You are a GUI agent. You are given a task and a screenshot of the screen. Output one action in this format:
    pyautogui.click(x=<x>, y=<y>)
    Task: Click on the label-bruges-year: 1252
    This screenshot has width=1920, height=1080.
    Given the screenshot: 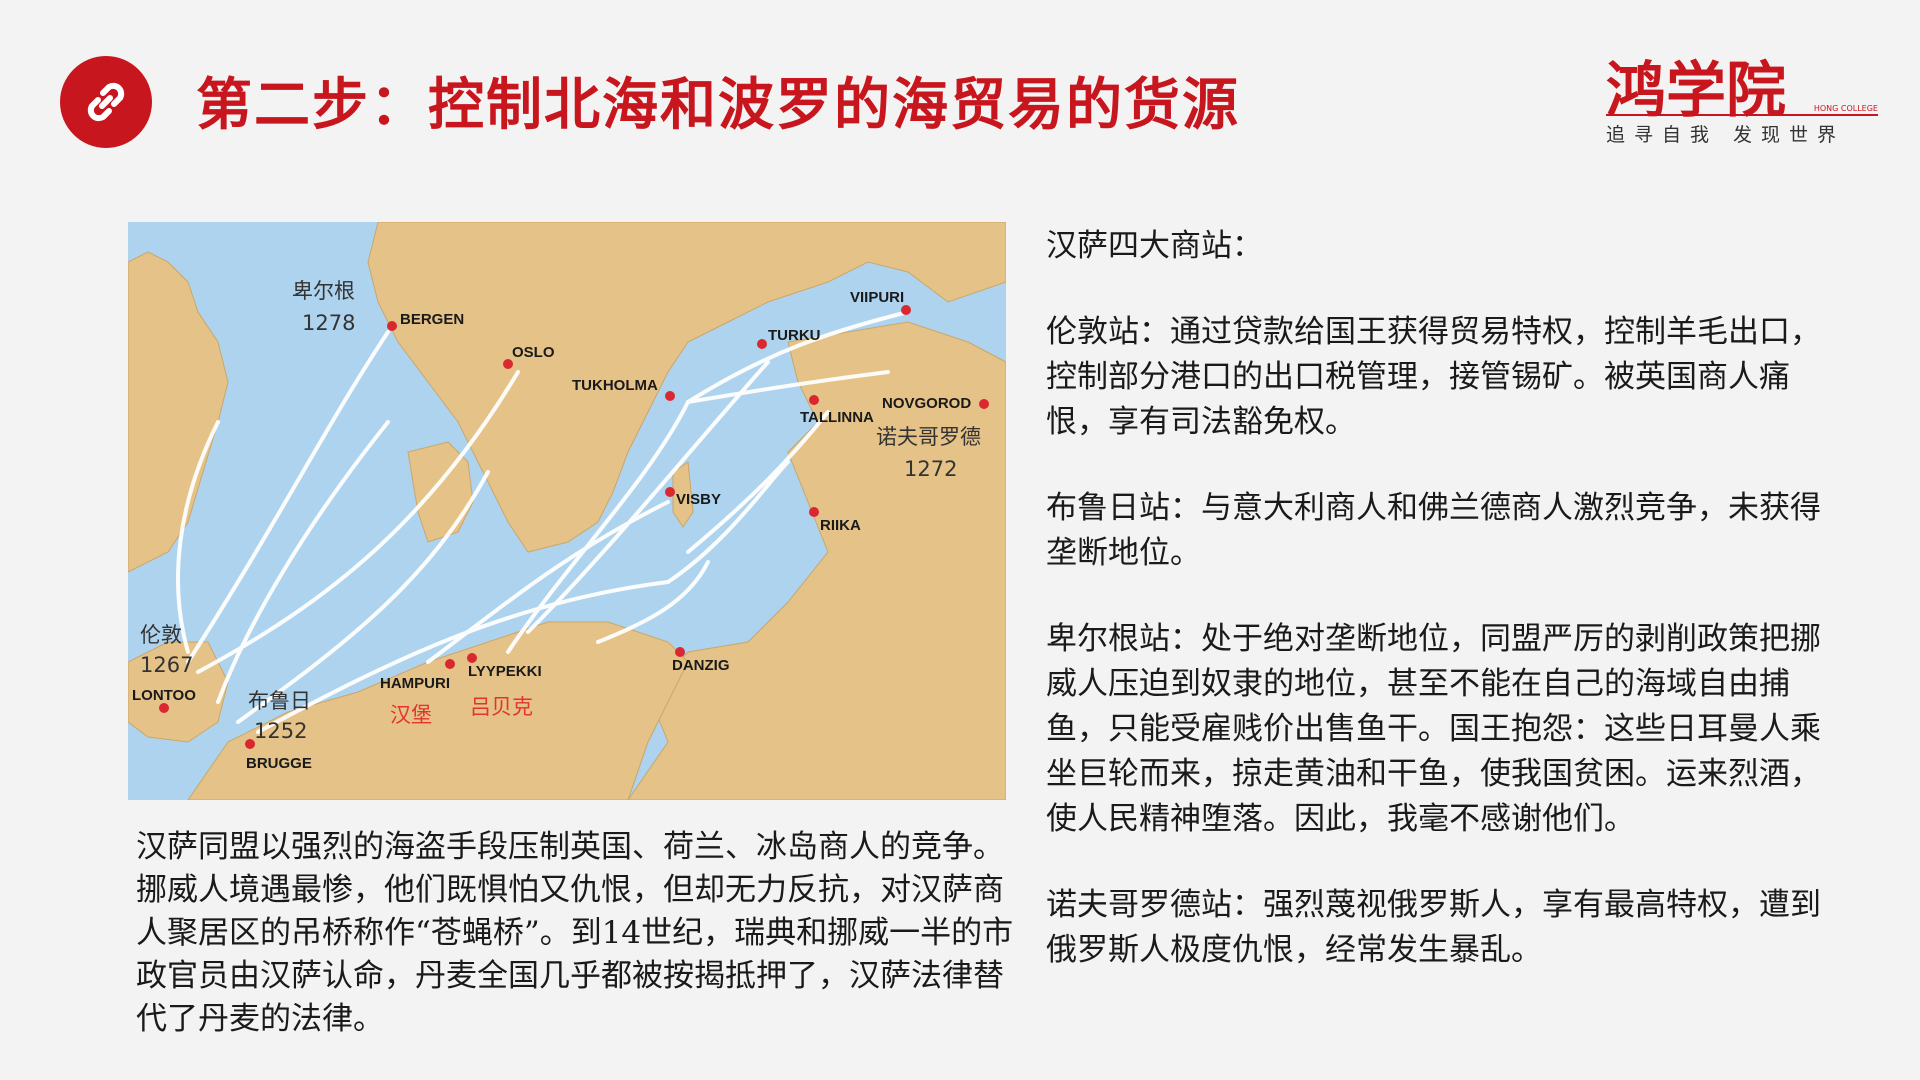 What is the action you would take?
    pyautogui.click(x=280, y=731)
    